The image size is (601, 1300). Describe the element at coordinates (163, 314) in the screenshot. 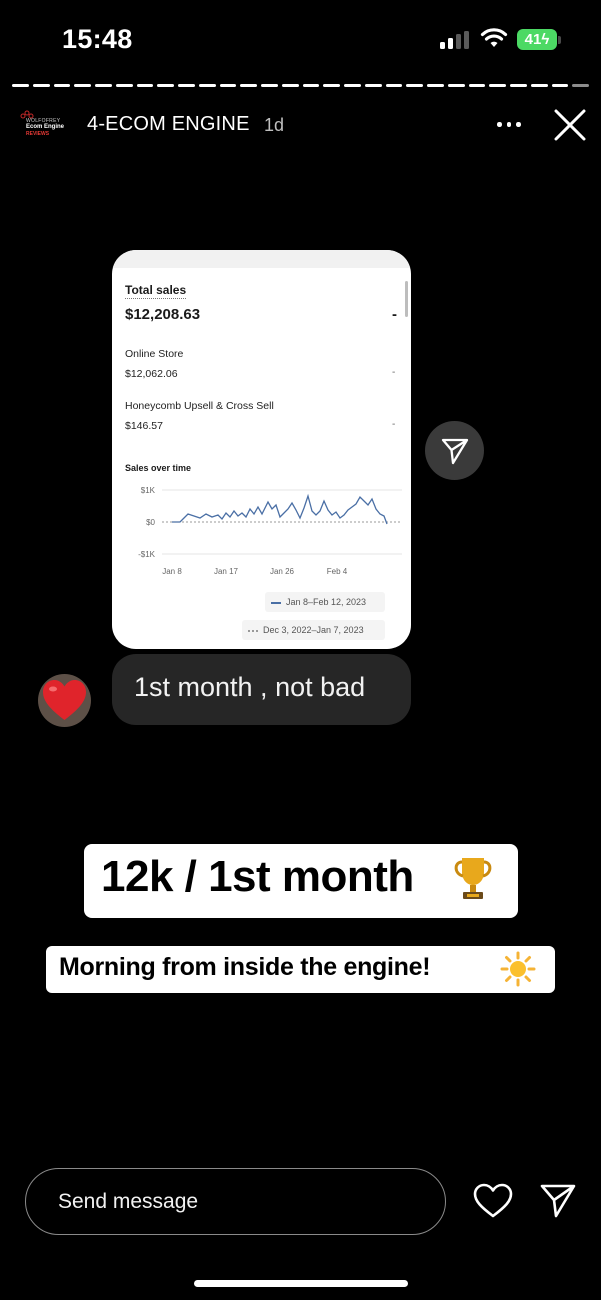

I see `total-sales-value: $12,208.63` at that location.